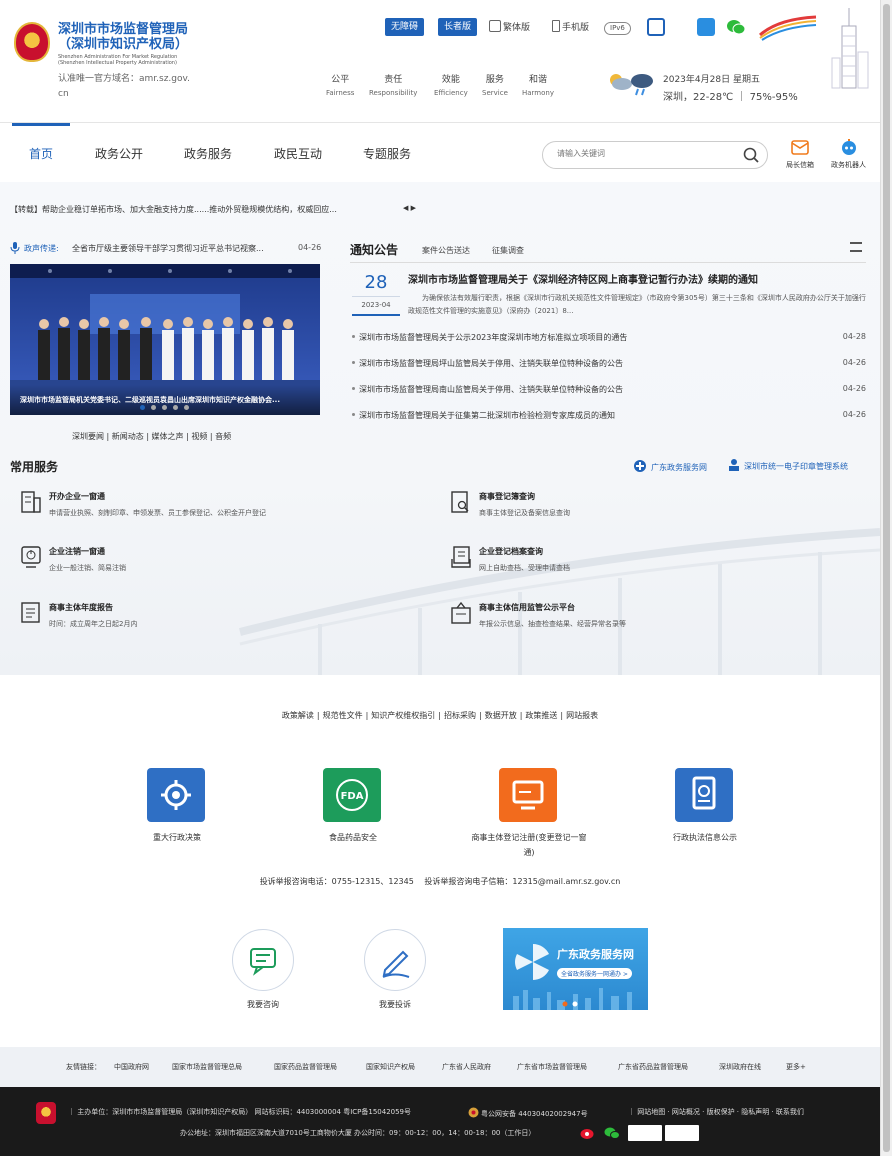 This screenshot has height=1156, width=892. I want to click on fda-icon: FDA, so click(352, 795).